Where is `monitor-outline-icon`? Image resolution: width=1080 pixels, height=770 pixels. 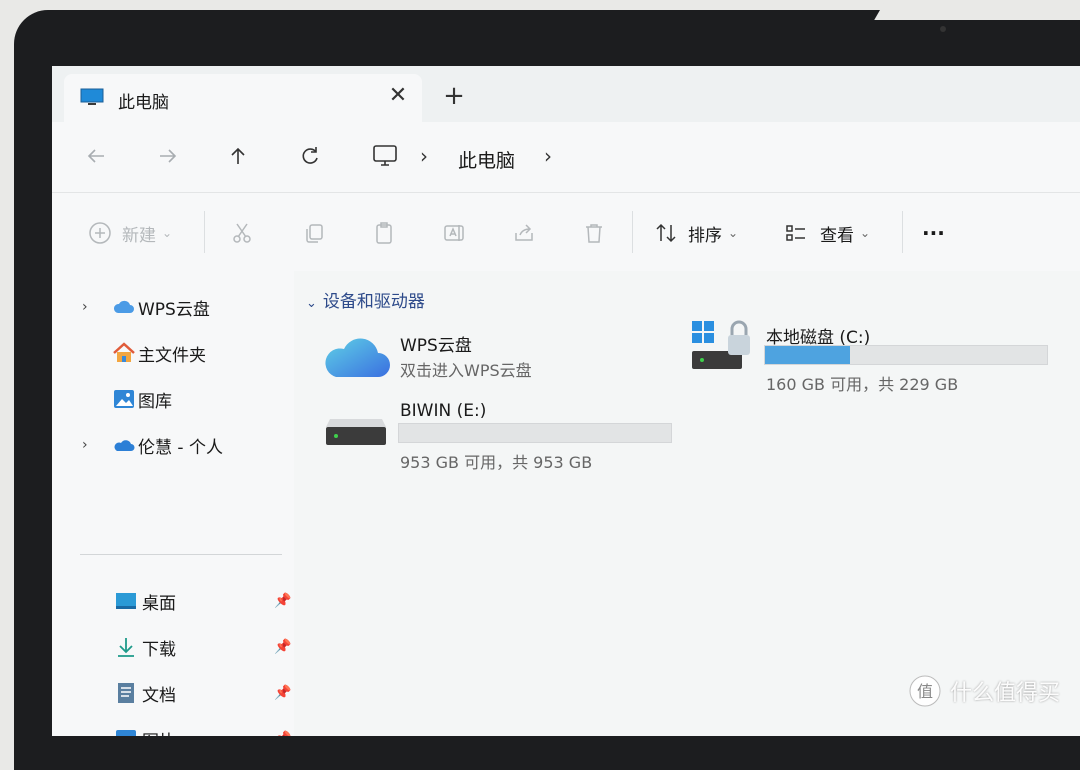 monitor-outline-icon is located at coordinates (385, 155).